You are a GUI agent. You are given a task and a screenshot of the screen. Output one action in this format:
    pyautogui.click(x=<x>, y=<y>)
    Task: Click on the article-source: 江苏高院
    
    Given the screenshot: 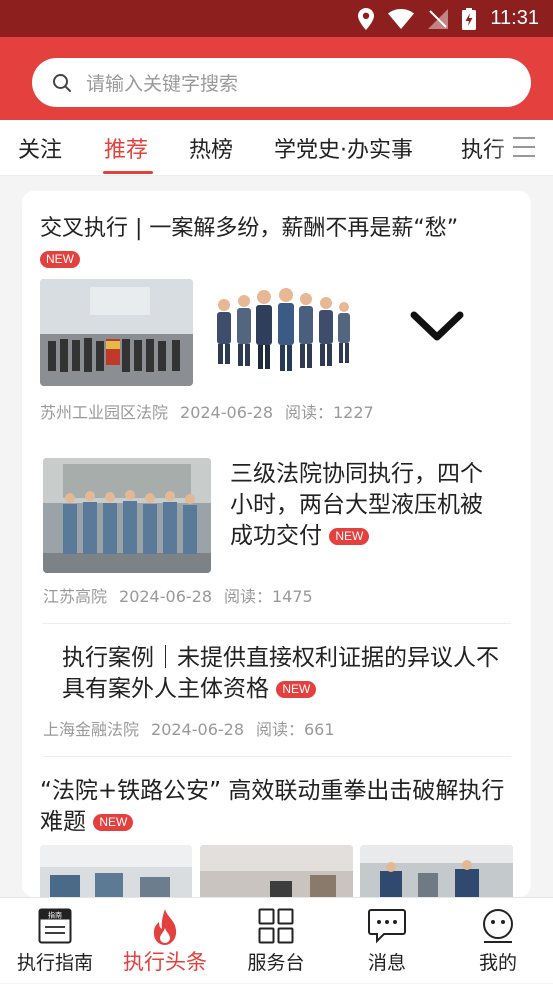 What is the action you would take?
    pyautogui.click(x=75, y=596)
    